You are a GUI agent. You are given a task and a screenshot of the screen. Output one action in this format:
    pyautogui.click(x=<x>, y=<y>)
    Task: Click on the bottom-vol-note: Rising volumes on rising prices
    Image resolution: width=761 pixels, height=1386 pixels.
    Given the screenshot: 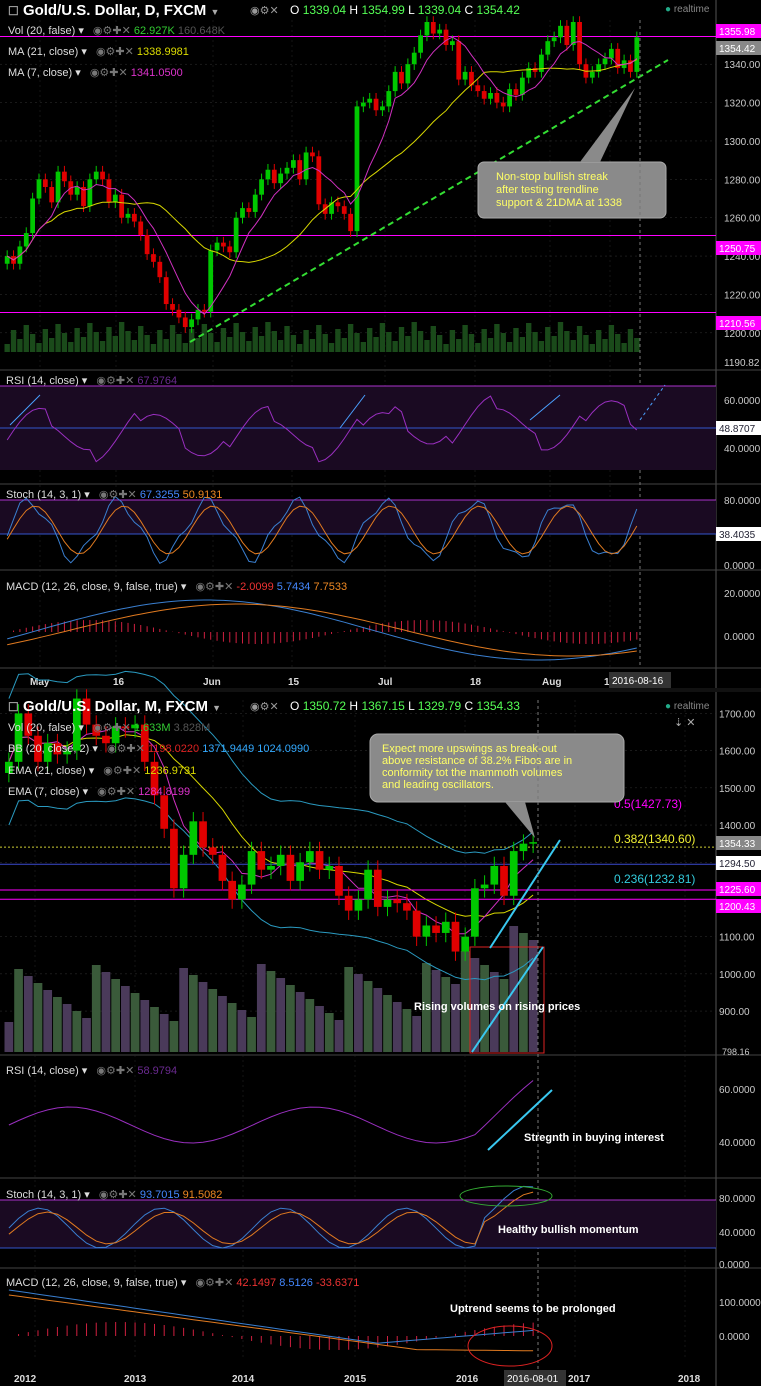 What is the action you would take?
    pyautogui.click(x=497, y=1007)
    